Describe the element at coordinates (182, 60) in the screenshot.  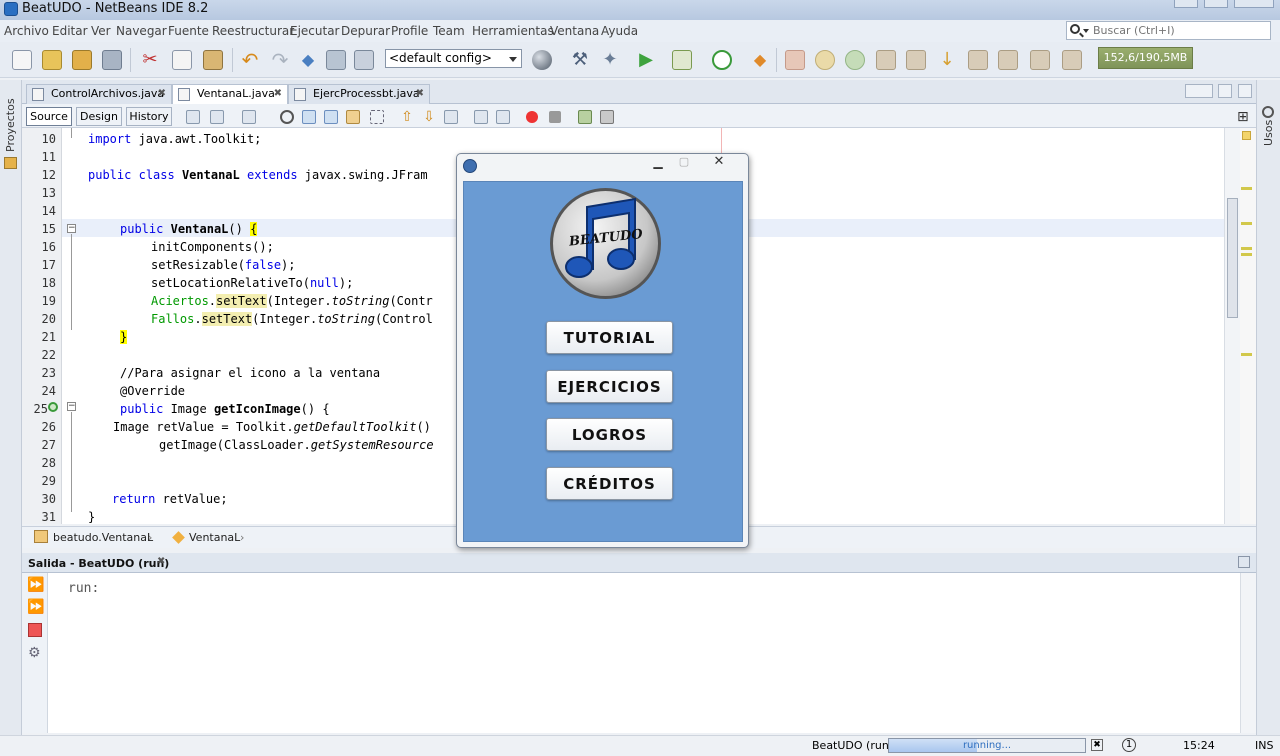
I see `copy-icon` at that location.